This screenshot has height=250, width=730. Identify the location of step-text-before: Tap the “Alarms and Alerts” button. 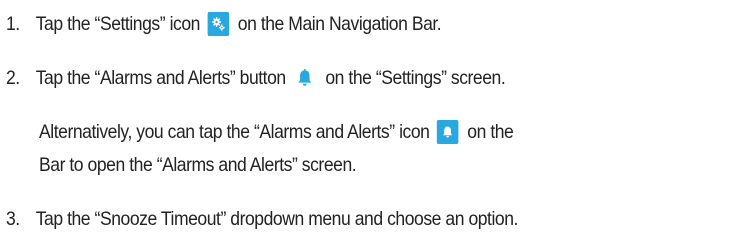
(160, 77).